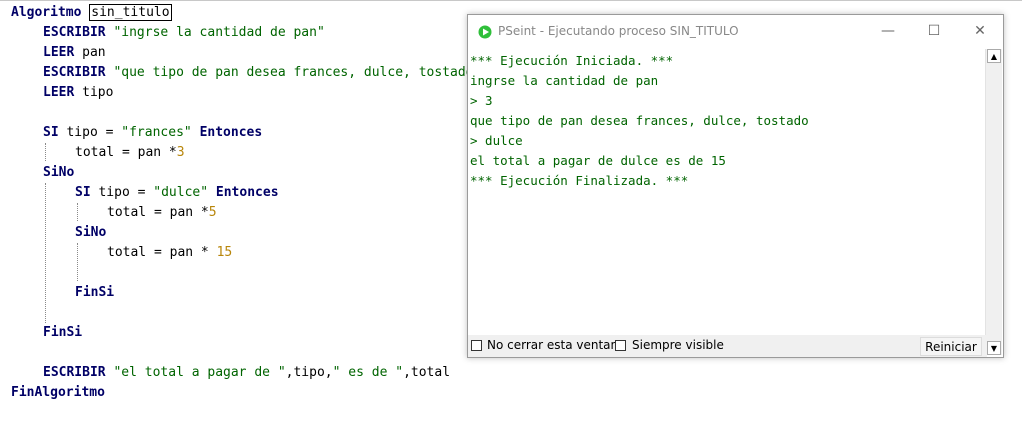 This screenshot has height=430, width=1022. I want to click on code-line: SI tipo = "frances" Entonces, so click(152, 133).